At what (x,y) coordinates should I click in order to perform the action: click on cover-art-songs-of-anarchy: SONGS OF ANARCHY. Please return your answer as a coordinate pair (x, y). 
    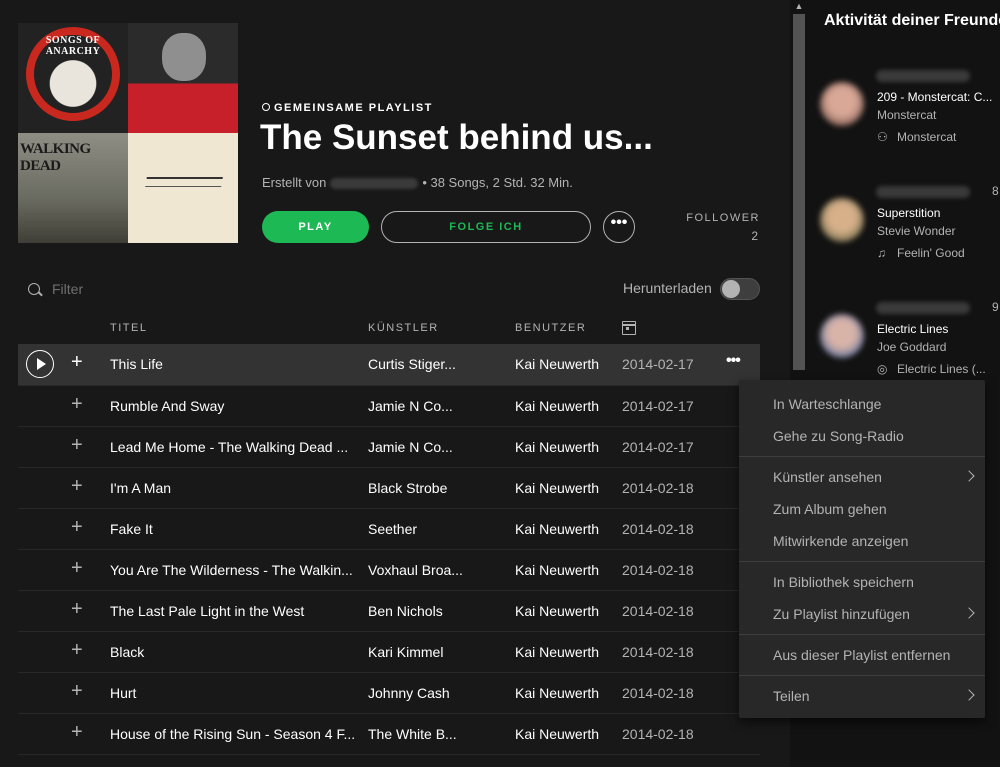
    Looking at the image, I should click on (73, 78).